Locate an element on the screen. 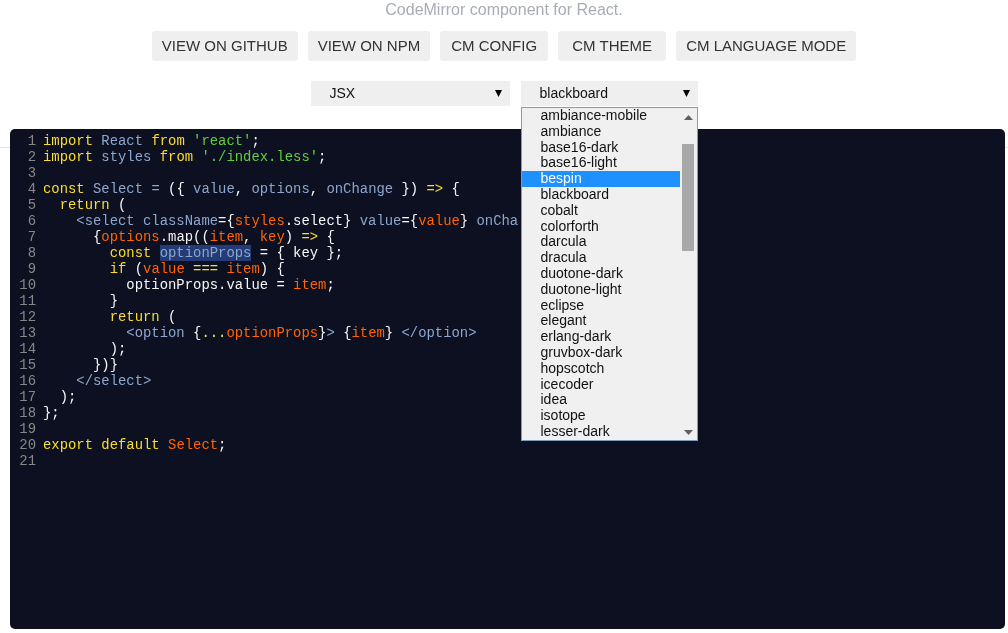 The height and width of the screenshot is (633, 1008). line-number: 11 is located at coordinates (27, 301).